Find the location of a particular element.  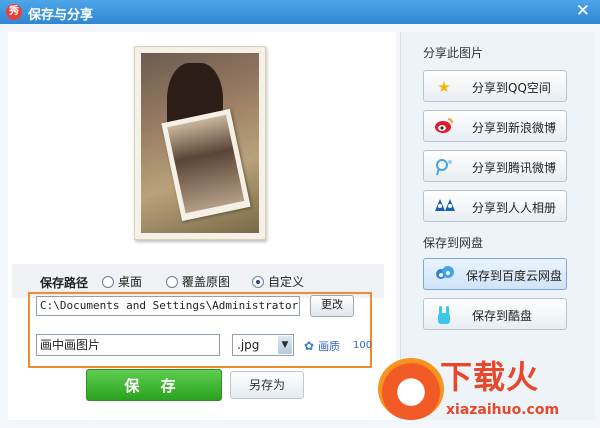

filename-input: 画中画图片 is located at coordinates (128, 345).